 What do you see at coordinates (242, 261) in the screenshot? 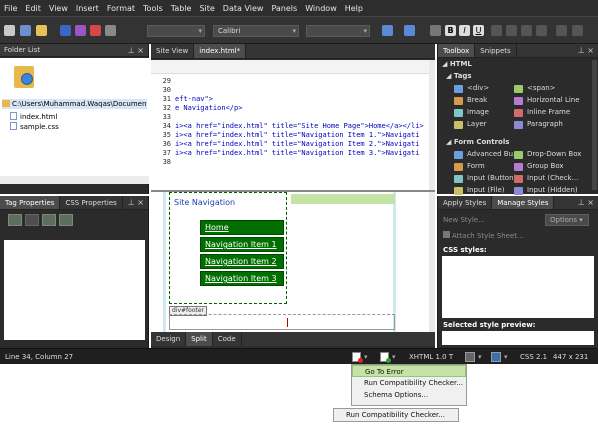
I see `nav-item-2: Navigation Item 2` at bounding box center [242, 261].